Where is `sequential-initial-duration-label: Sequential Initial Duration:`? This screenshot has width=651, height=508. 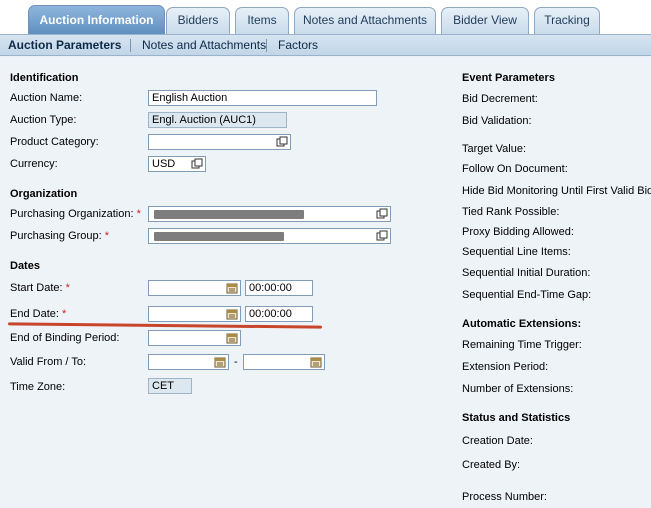 sequential-initial-duration-label: Sequential Initial Duration: is located at coordinates (526, 273).